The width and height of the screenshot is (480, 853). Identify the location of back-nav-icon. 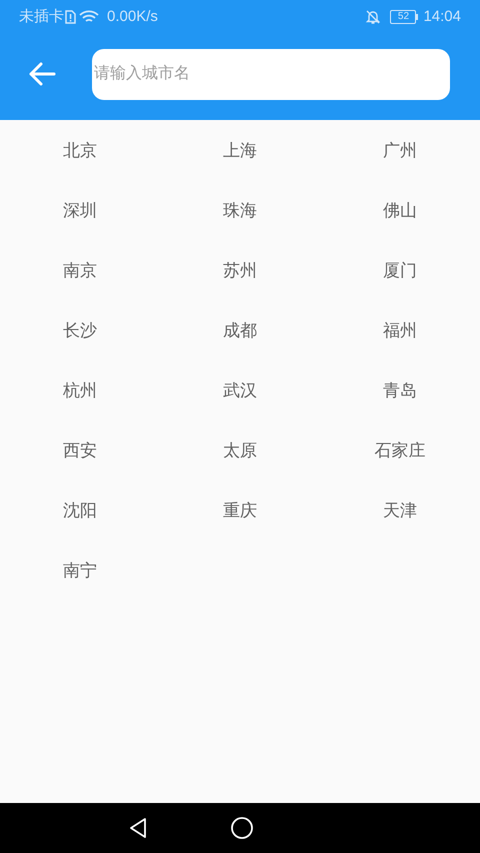
(138, 828).